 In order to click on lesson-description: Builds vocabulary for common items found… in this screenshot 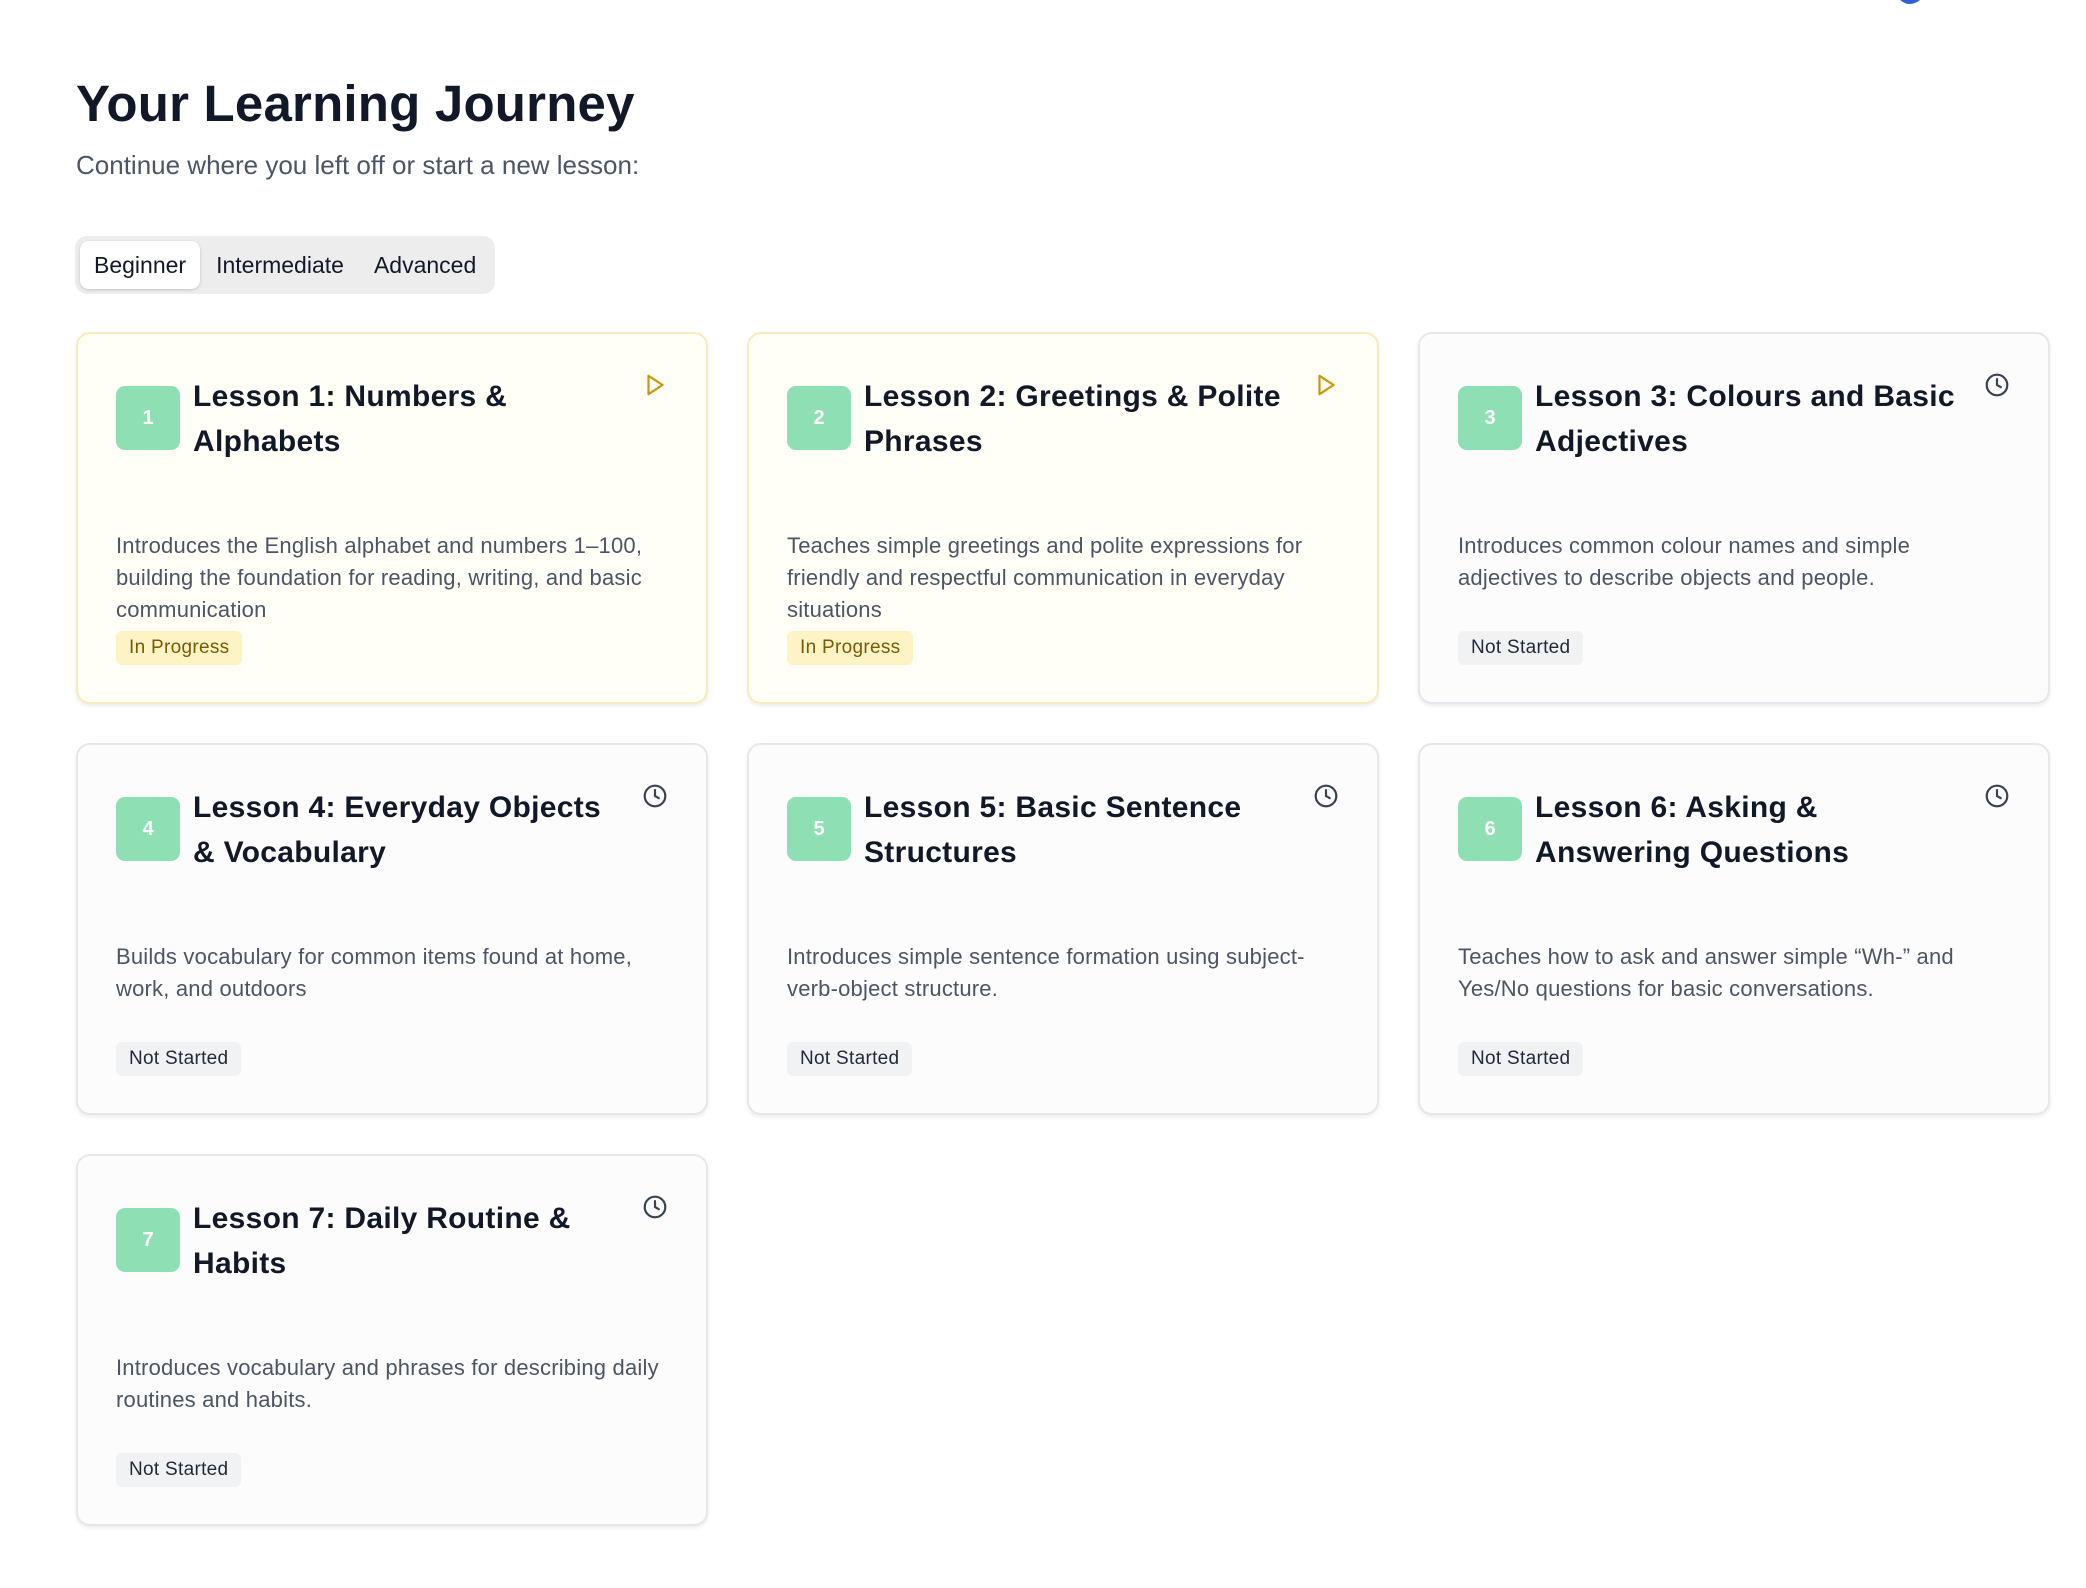, I will do `click(374, 972)`.